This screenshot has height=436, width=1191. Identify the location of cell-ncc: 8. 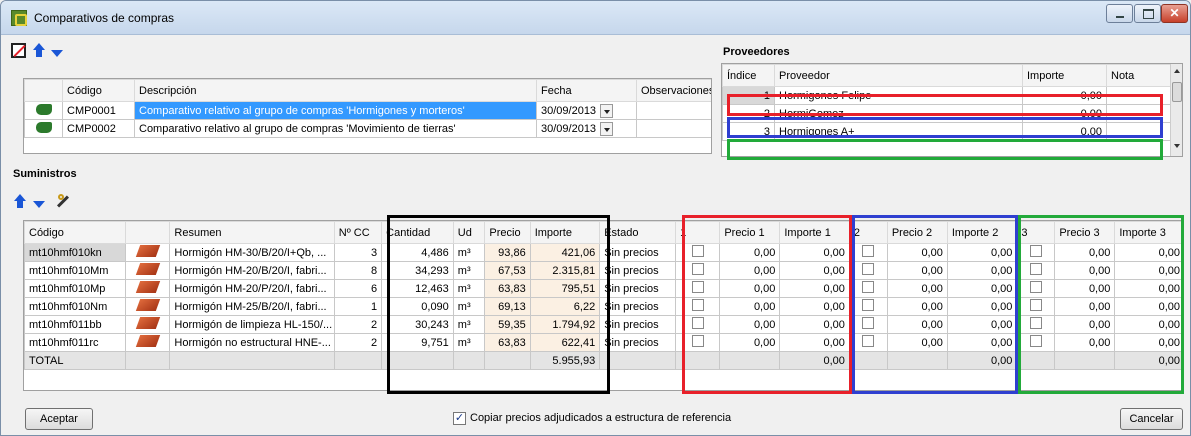
(358, 270).